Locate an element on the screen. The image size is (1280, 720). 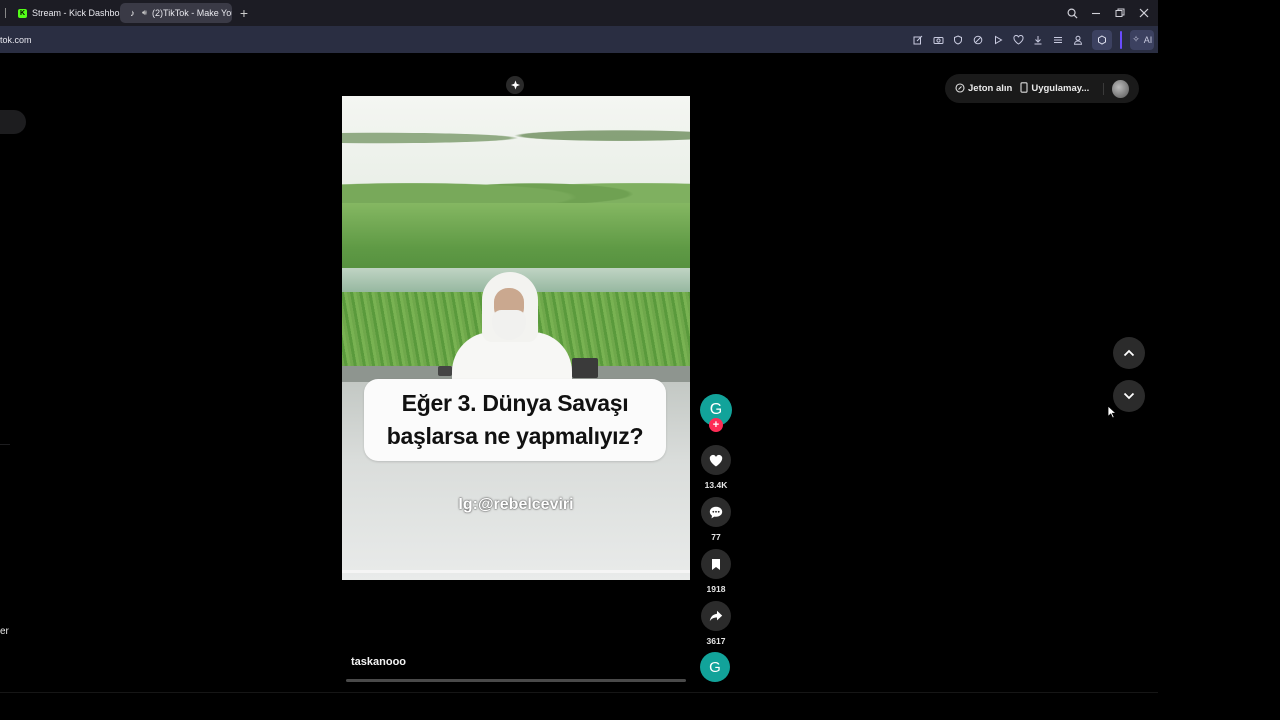
video-progress-bar is located at coordinates (516, 680).